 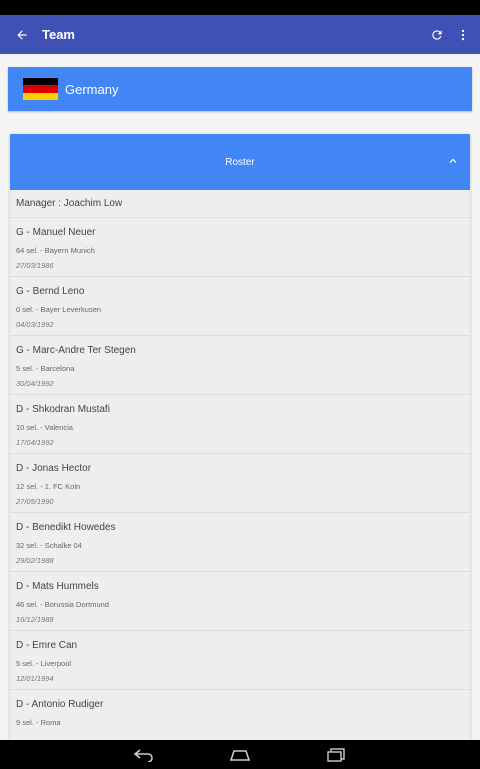 I want to click on page-title: Team, so click(x=58, y=34).